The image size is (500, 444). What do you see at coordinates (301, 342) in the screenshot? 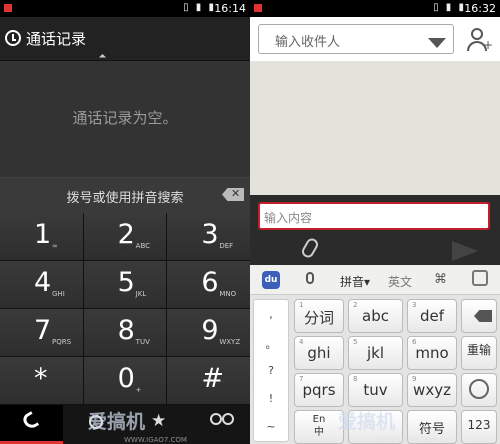
I see `key-number: 4` at bounding box center [301, 342].